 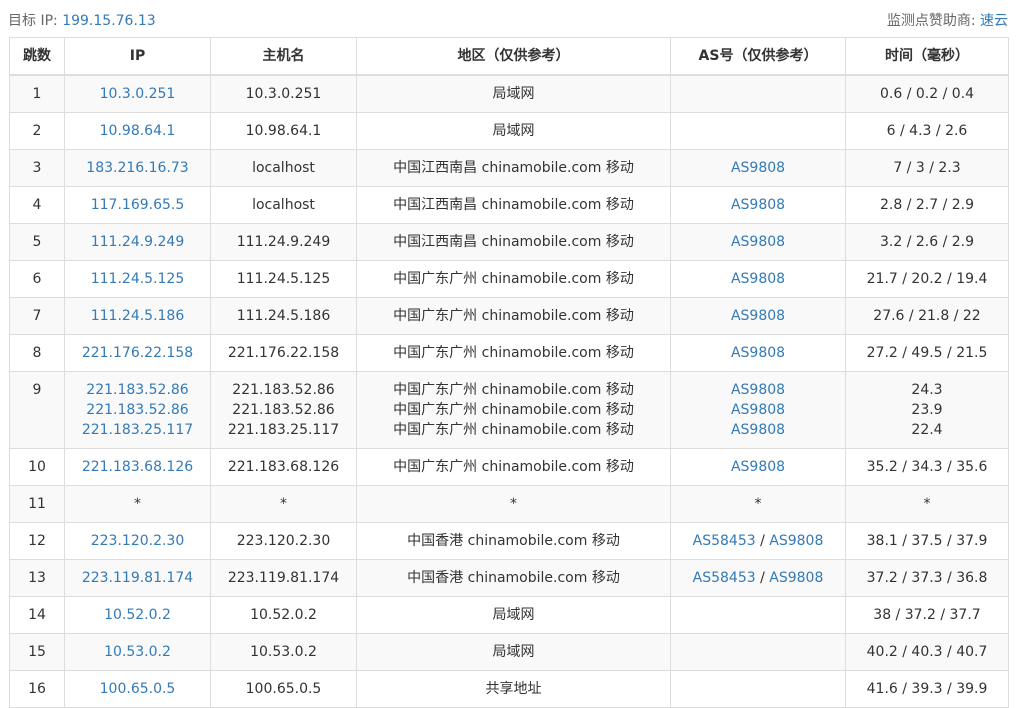 I want to click on sponsor-info: 监测点赞助商: 速云, so click(x=947, y=20).